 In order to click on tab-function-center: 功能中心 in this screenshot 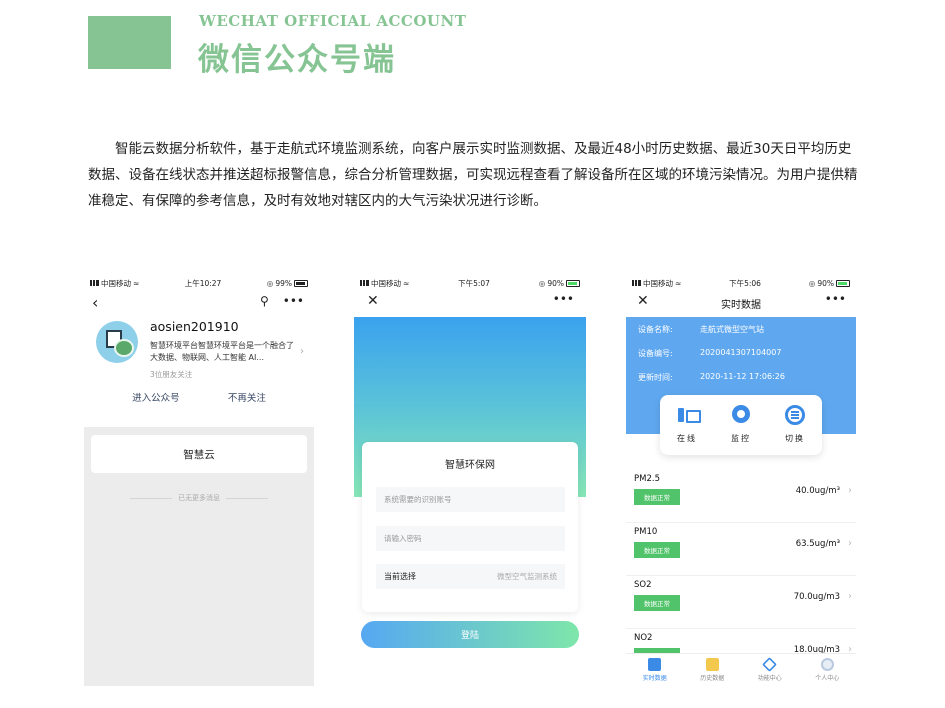, I will do `click(769, 669)`.